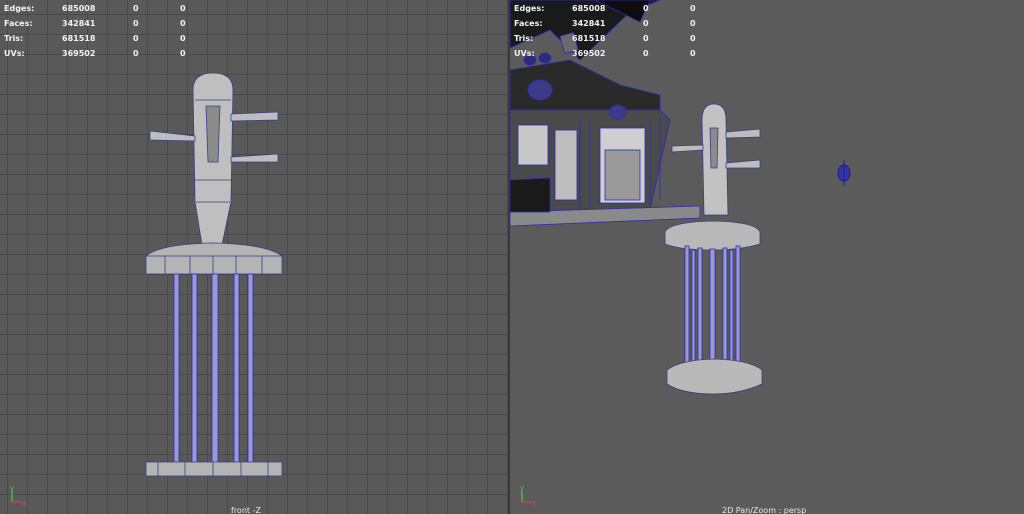  Describe the element at coordinates (18, 496) in the screenshot. I see `axis-gizmo-front: y x` at that location.